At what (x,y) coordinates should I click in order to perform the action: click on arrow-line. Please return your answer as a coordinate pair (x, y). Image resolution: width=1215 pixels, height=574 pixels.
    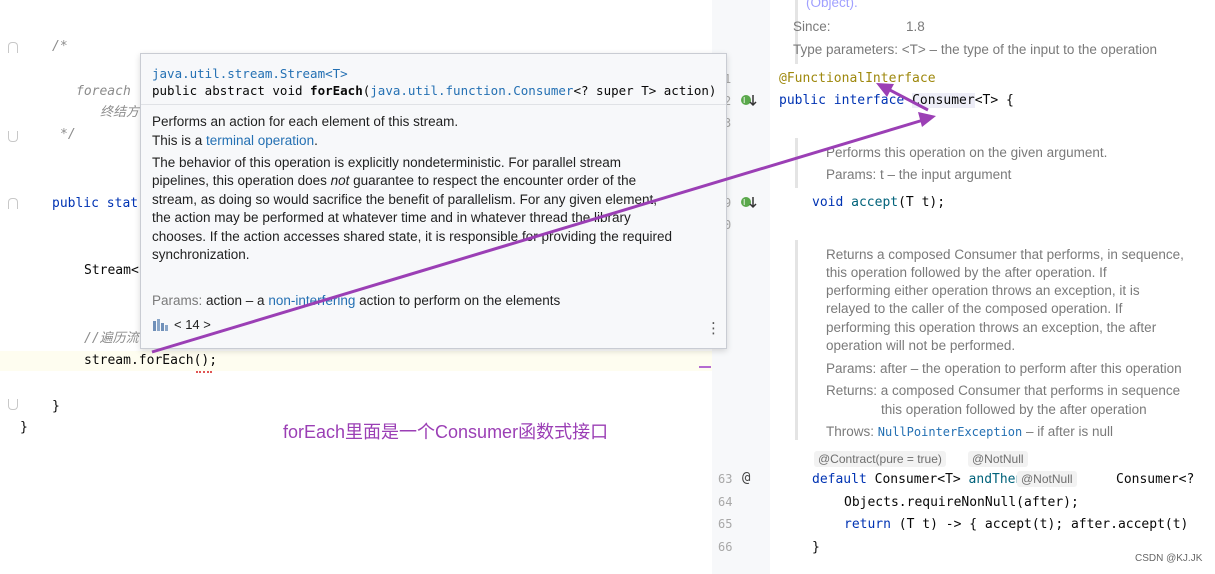
    Looking at the image, I should click on (906, 98).